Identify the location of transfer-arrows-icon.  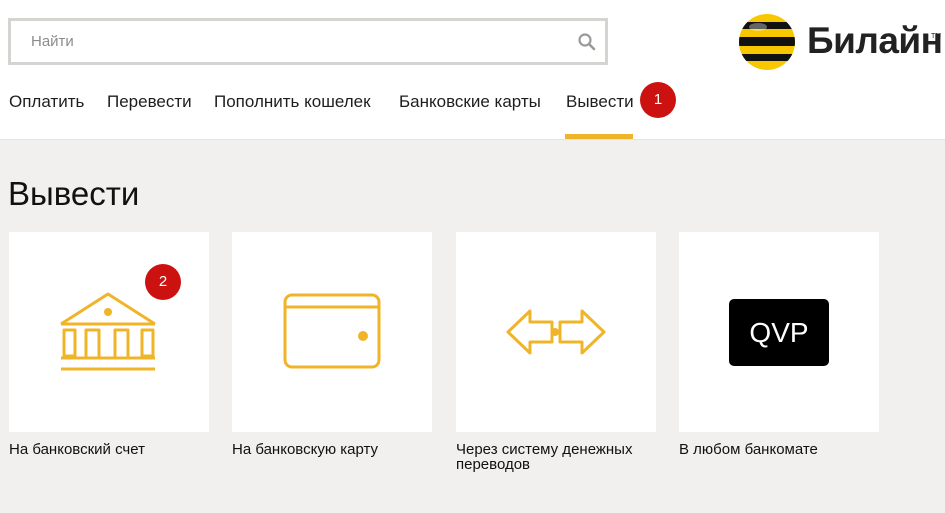
(556, 332).